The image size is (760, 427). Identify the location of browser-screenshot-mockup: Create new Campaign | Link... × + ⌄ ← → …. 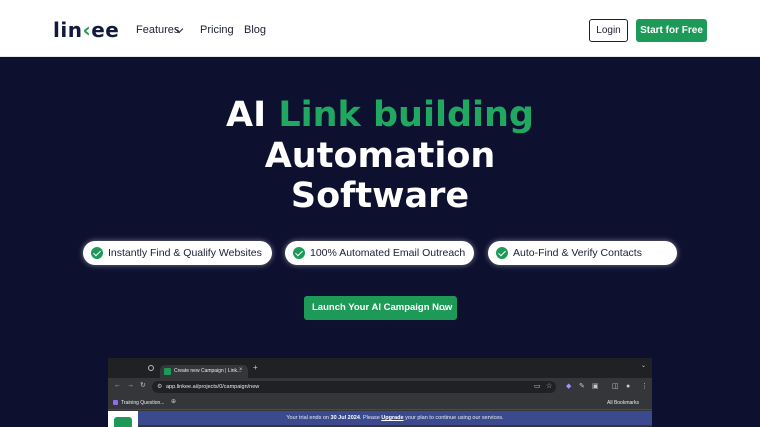
(380, 392).